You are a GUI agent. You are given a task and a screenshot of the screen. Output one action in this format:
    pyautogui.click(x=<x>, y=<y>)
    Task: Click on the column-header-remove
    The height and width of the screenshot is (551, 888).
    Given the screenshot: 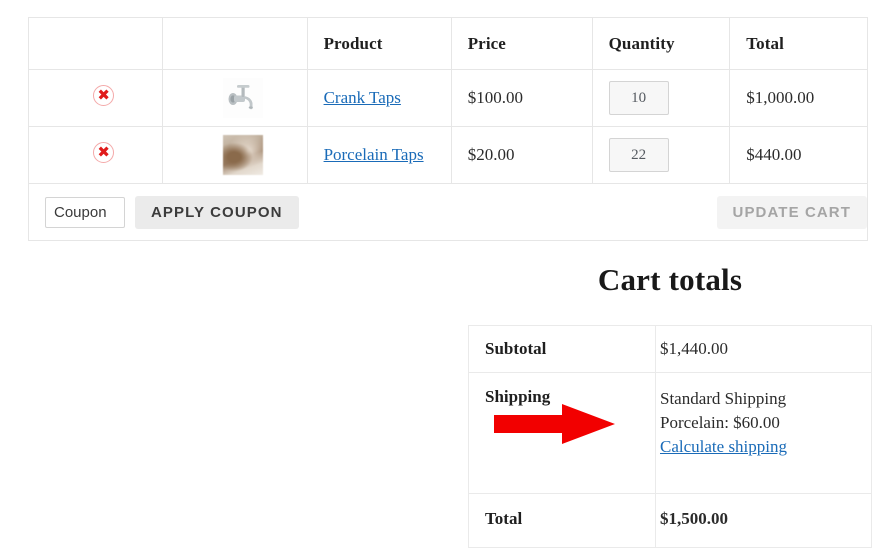 What is the action you would take?
    pyautogui.click(x=95, y=43)
    